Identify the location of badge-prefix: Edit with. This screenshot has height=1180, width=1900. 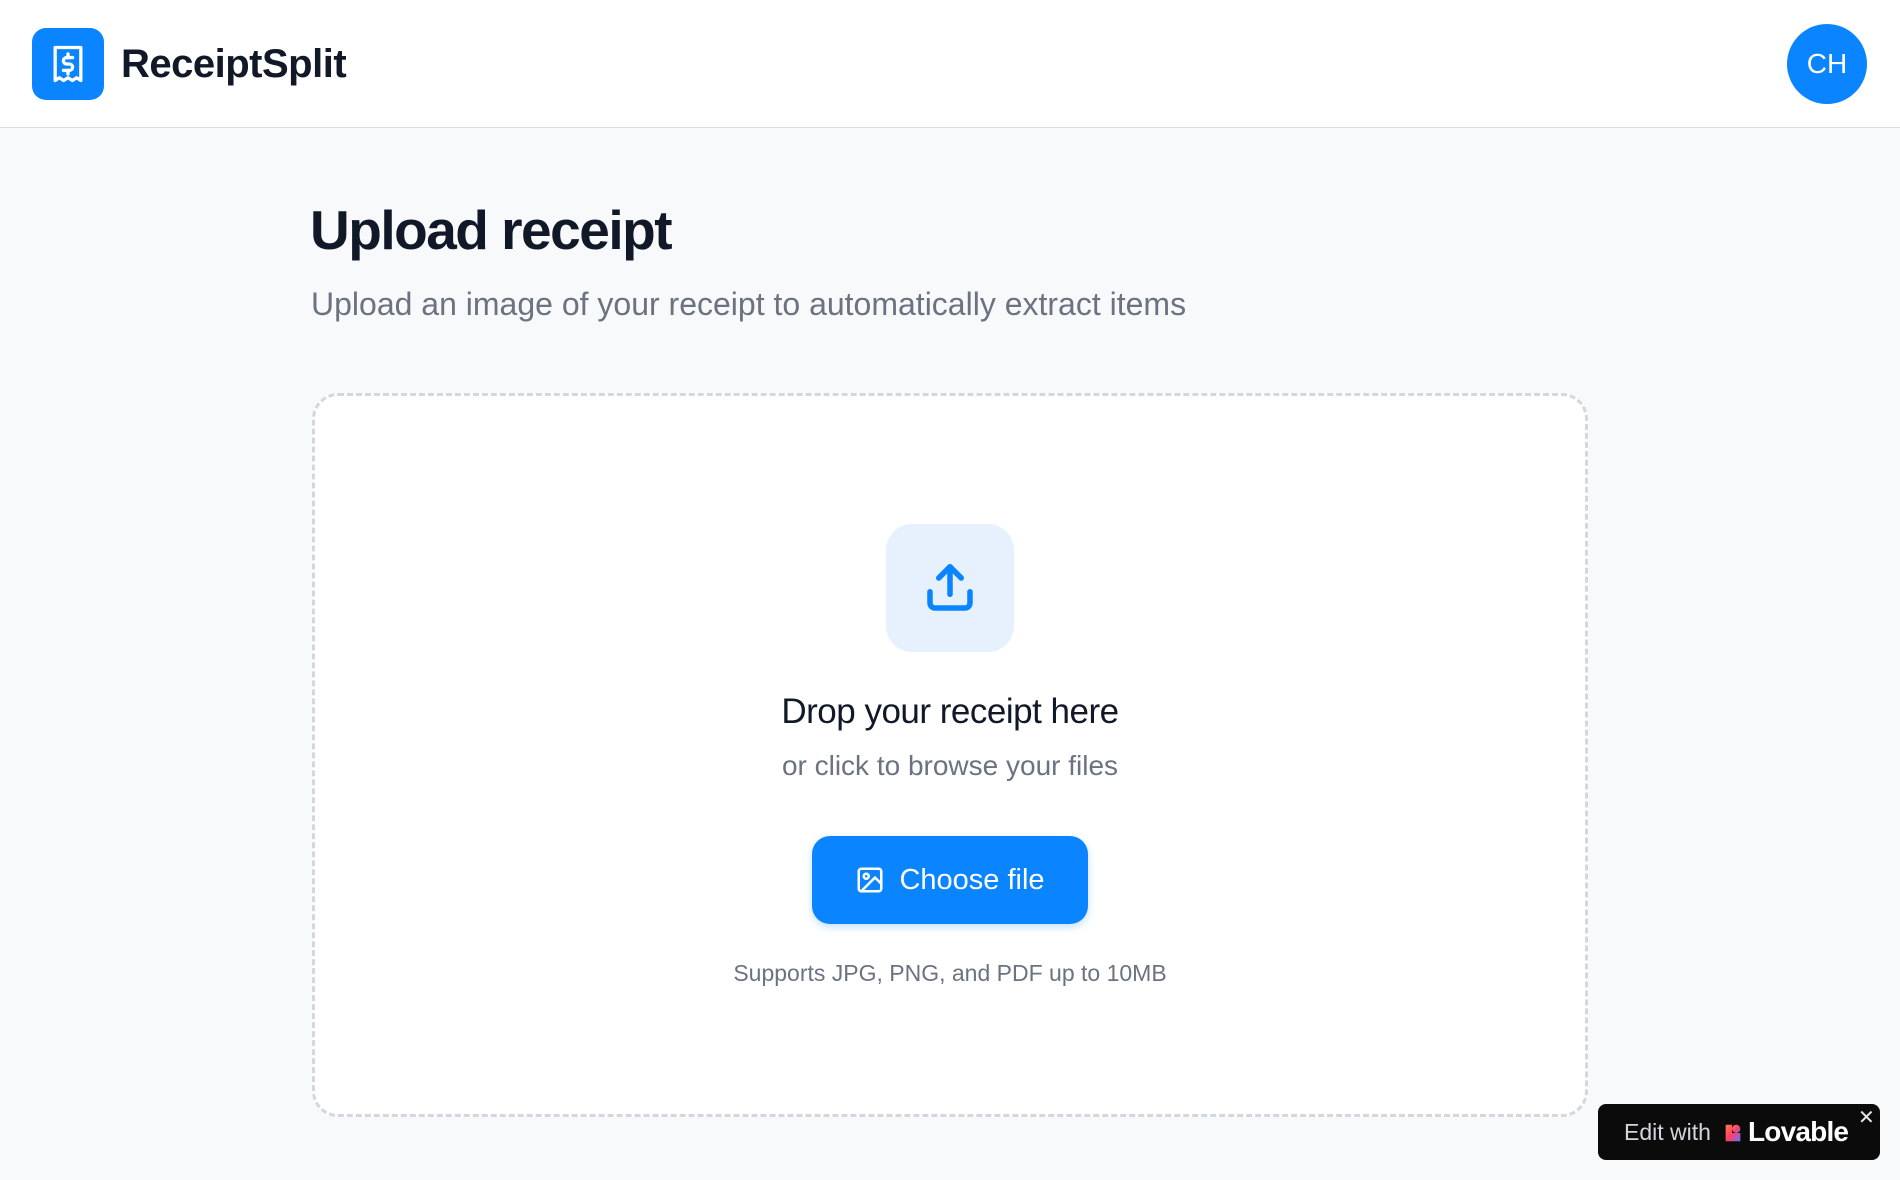
(1667, 1132).